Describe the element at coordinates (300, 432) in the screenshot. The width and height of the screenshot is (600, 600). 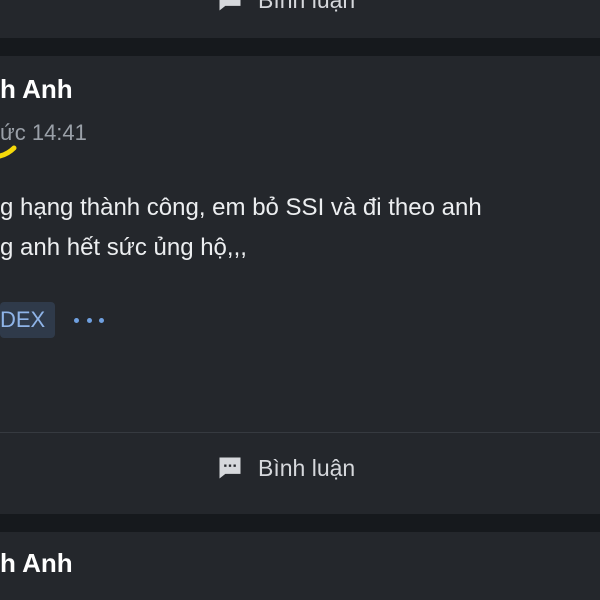
I see `divider` at that location.